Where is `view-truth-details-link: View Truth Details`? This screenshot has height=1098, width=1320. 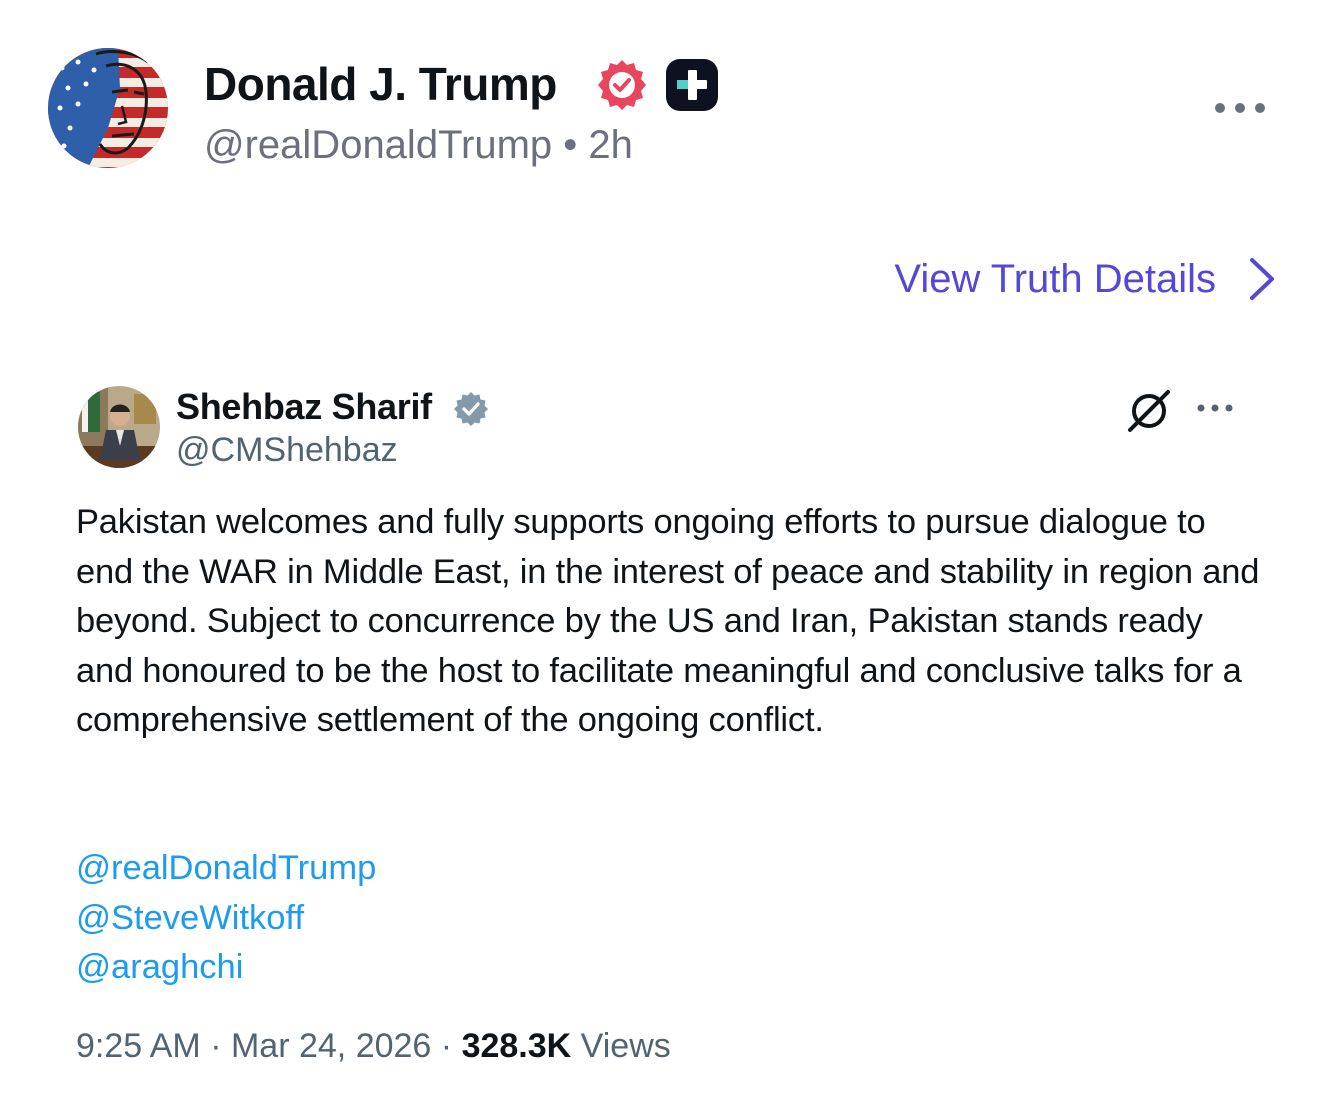
view-truth-details-link: View Truth Details is located at coordinates (1086, 279).